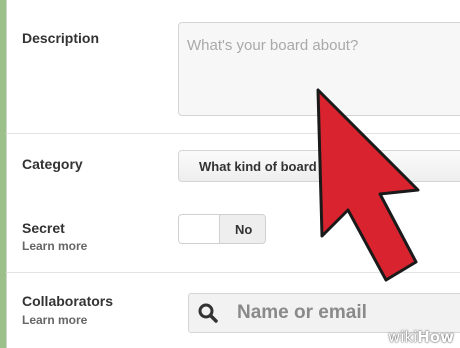 The width and height of the screenshot is (460, 348). Describe the element at coordinates (199, 229) in the screenshot. I see `toggle-knob` at that location.